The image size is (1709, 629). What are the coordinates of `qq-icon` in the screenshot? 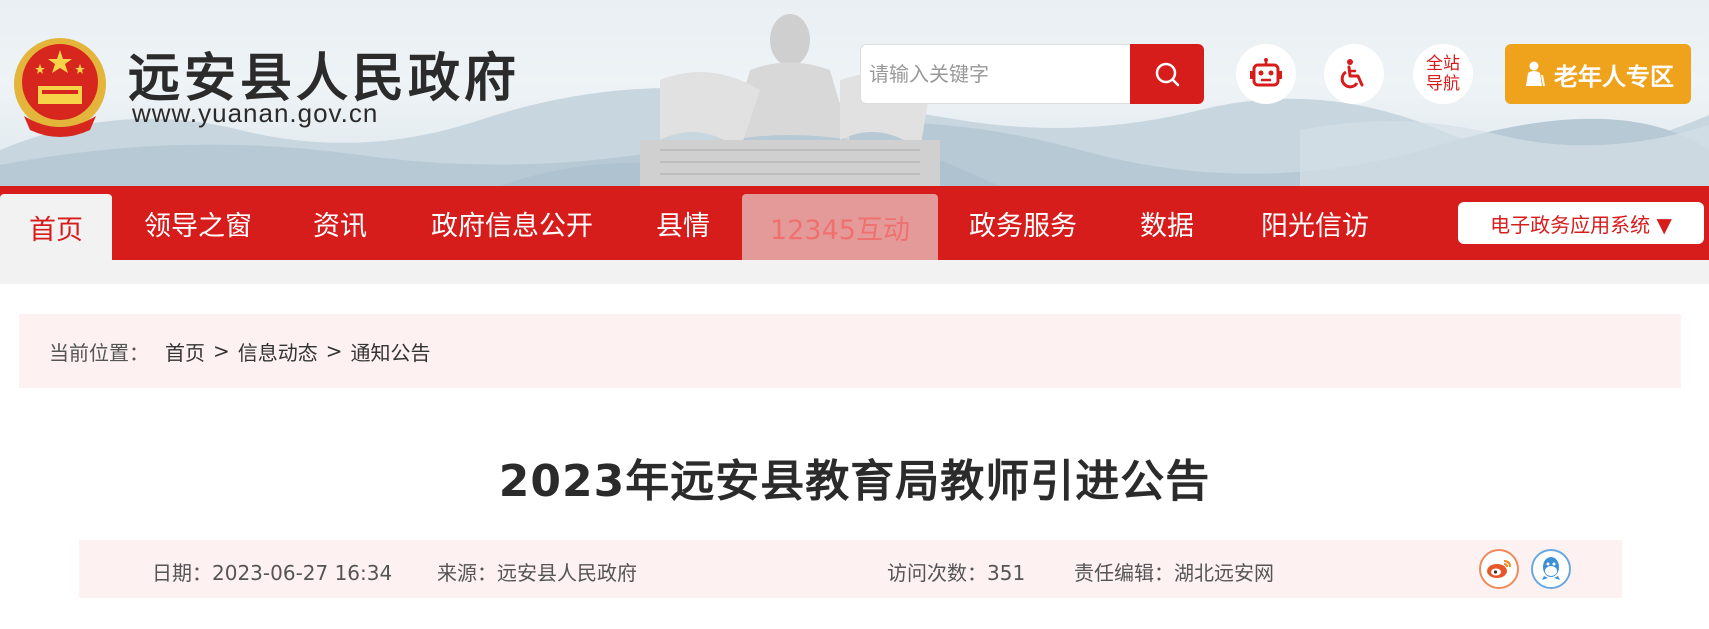 It's located at (1551, 568).